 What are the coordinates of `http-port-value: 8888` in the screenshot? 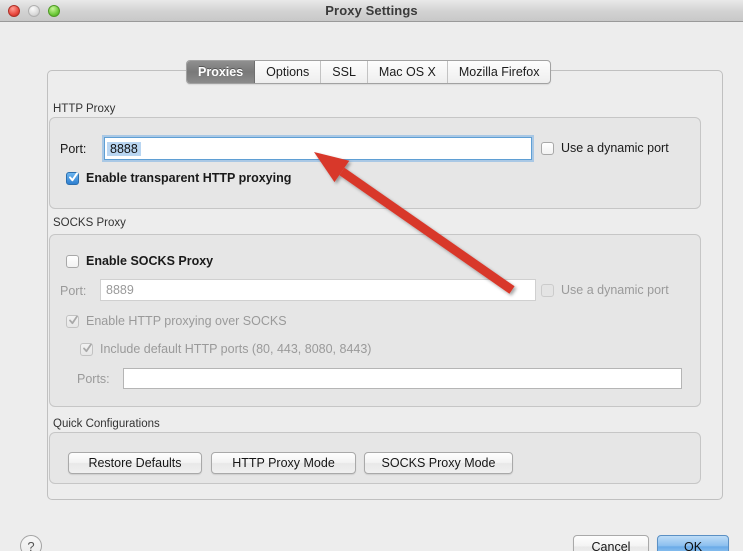 It's located at (124, 148).